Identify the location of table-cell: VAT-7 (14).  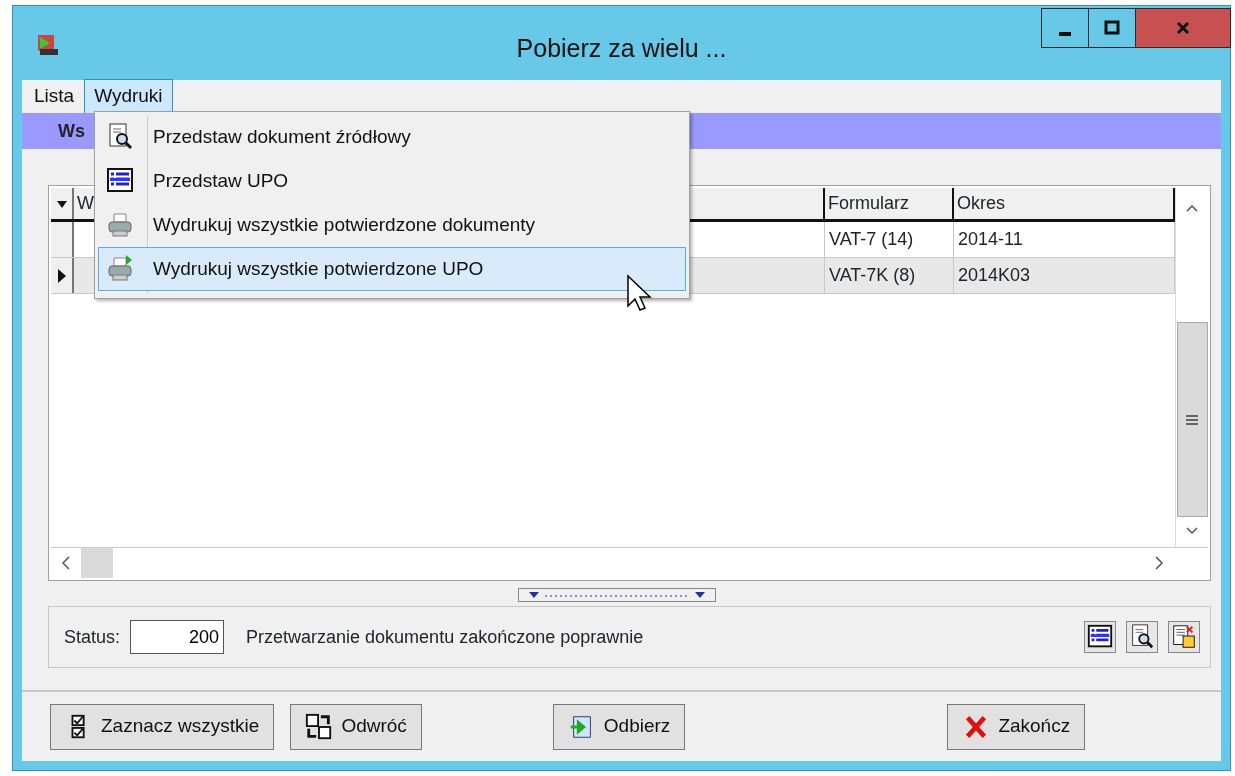
(889, 239).